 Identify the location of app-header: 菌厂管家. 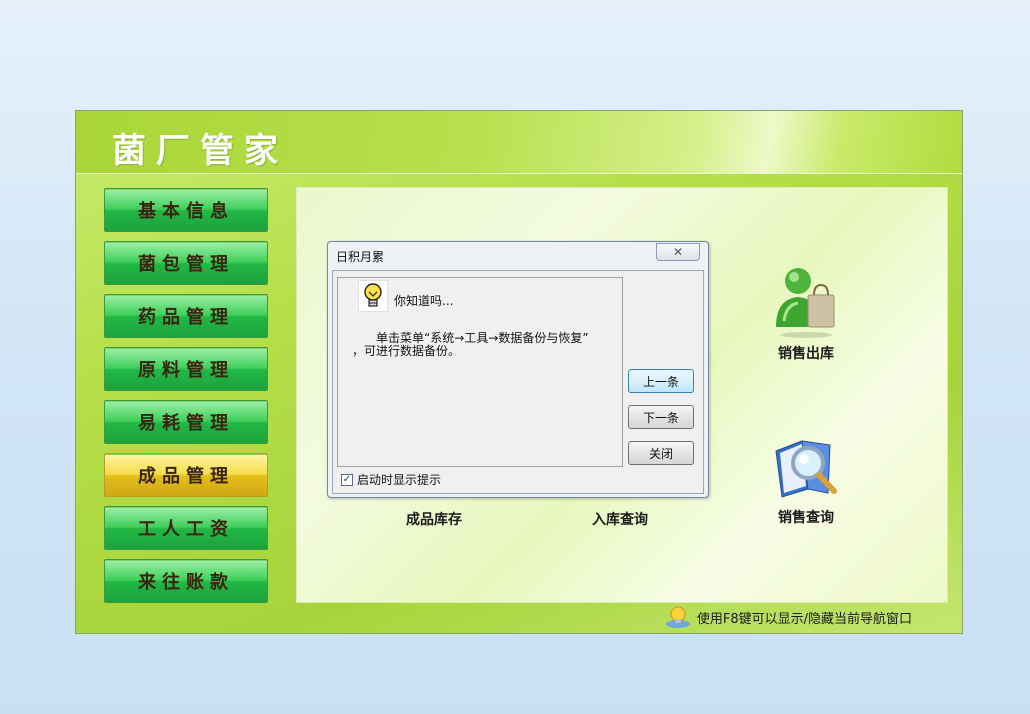
(519, 142).